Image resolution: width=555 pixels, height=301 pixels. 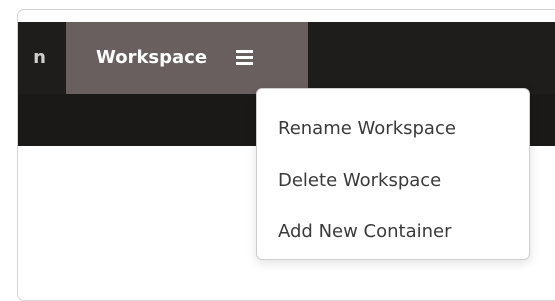 What do you see at coordinates (152, 57) in the screenshot?
I see `workspace-menu-label: Workspace` at bounding box center [152, 57].